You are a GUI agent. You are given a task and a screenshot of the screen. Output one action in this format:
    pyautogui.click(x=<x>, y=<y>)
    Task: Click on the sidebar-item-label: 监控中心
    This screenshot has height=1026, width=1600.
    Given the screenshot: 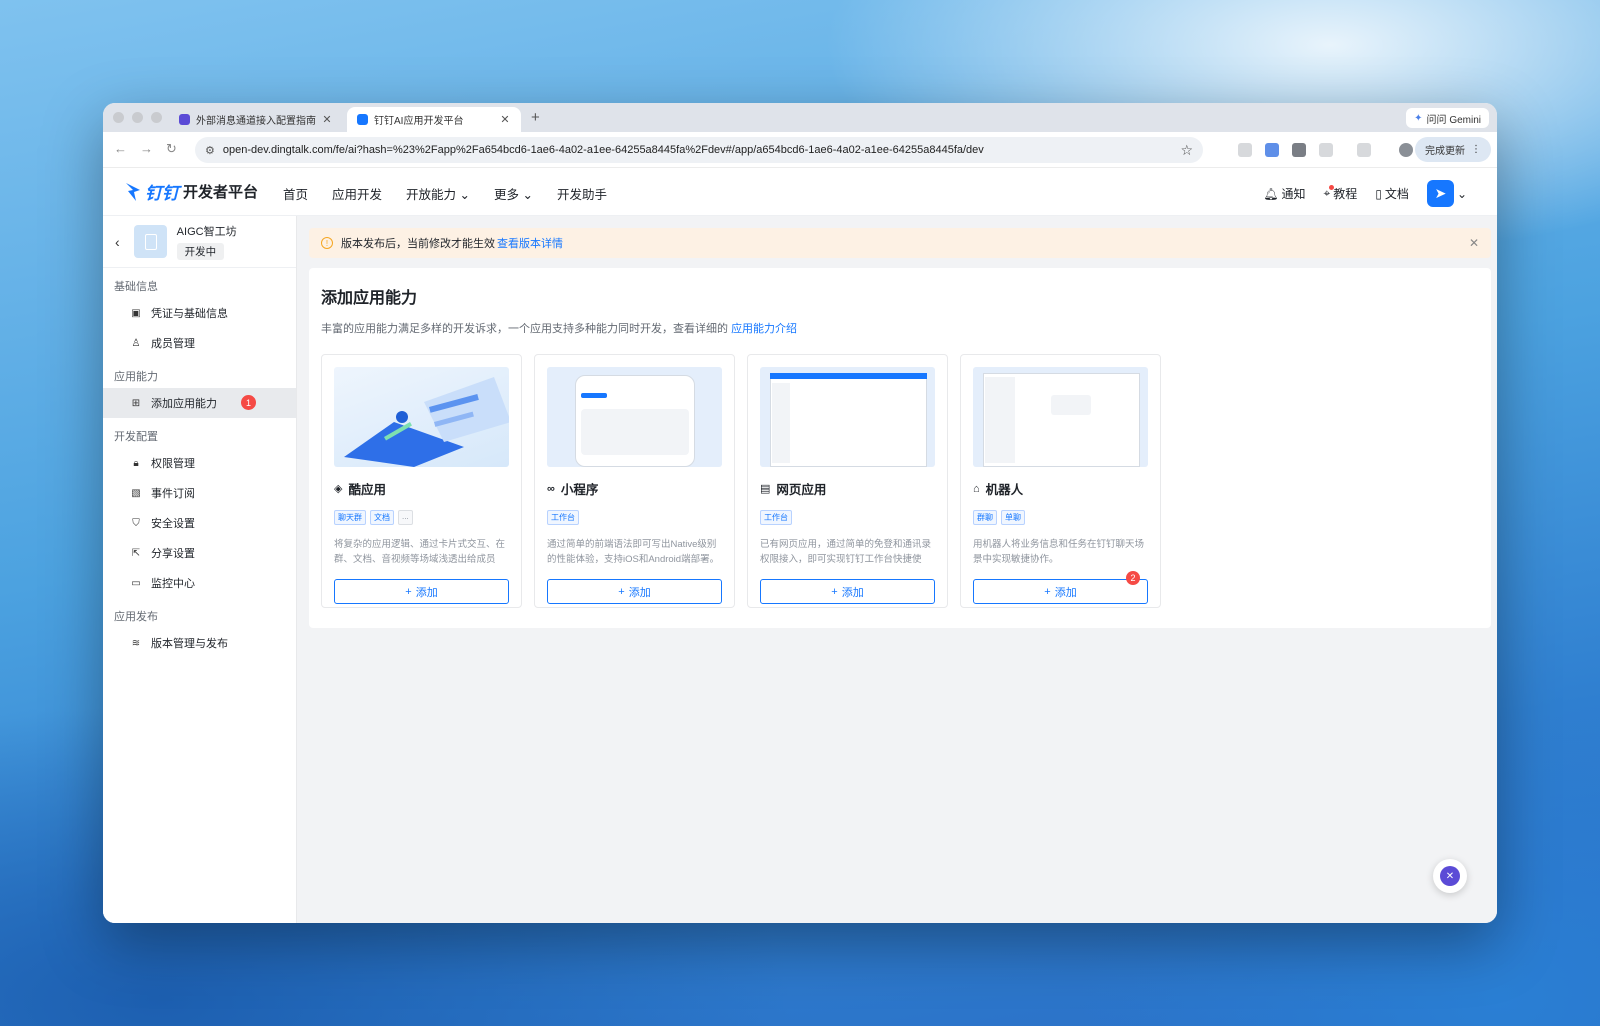 What is the action you would take?
    pyautogui.click(x=173, y=584)
    